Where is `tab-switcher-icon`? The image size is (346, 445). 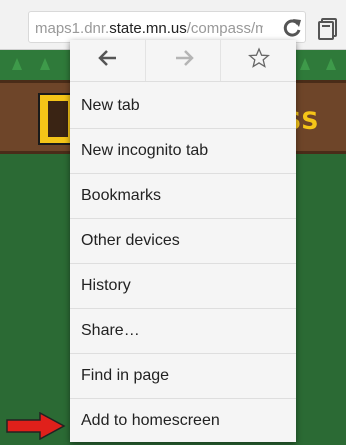 tab-switcher-icon is located at coordinates (328, 28).